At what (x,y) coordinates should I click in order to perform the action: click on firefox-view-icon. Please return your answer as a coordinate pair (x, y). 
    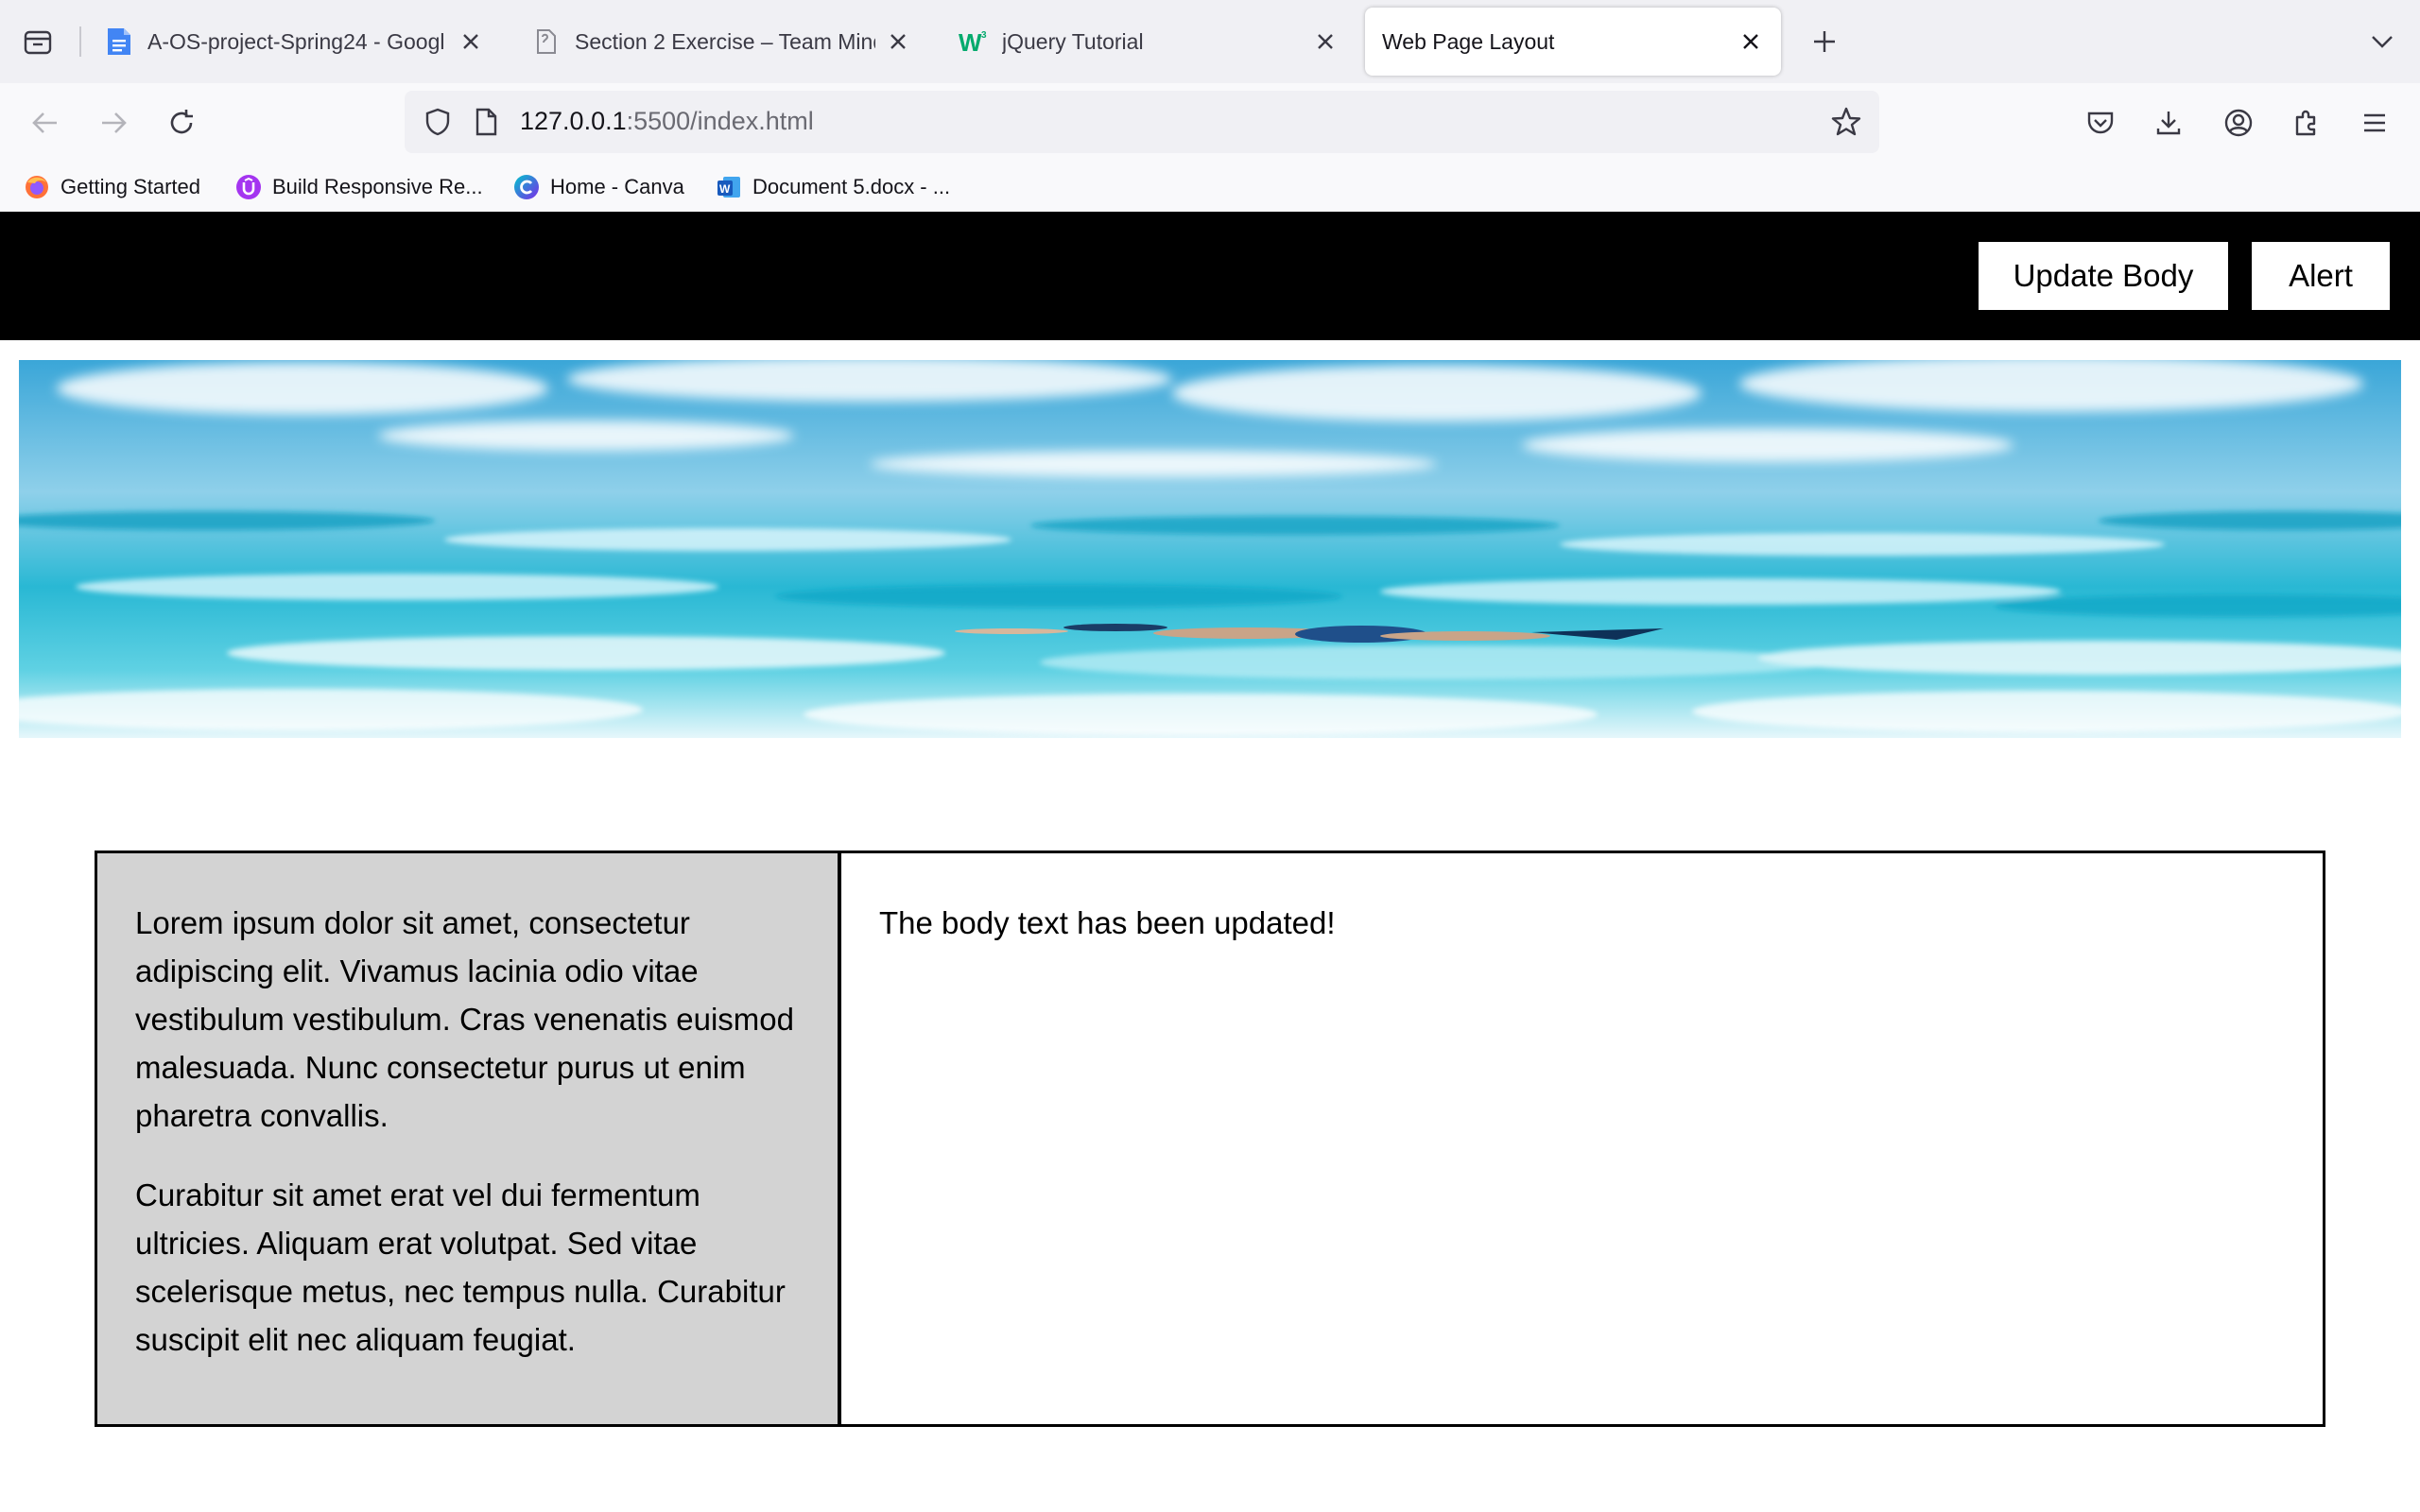
    Looking at the image, I should click on (38, 41).